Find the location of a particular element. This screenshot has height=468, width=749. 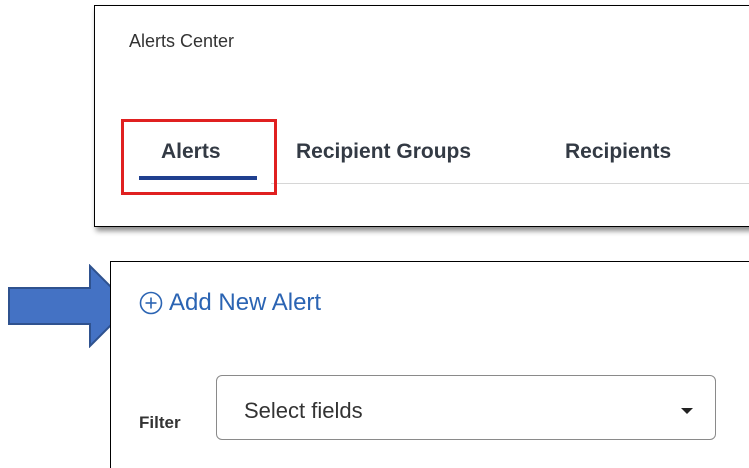

highlight-annotation-box is located at coordinates (199, 157).